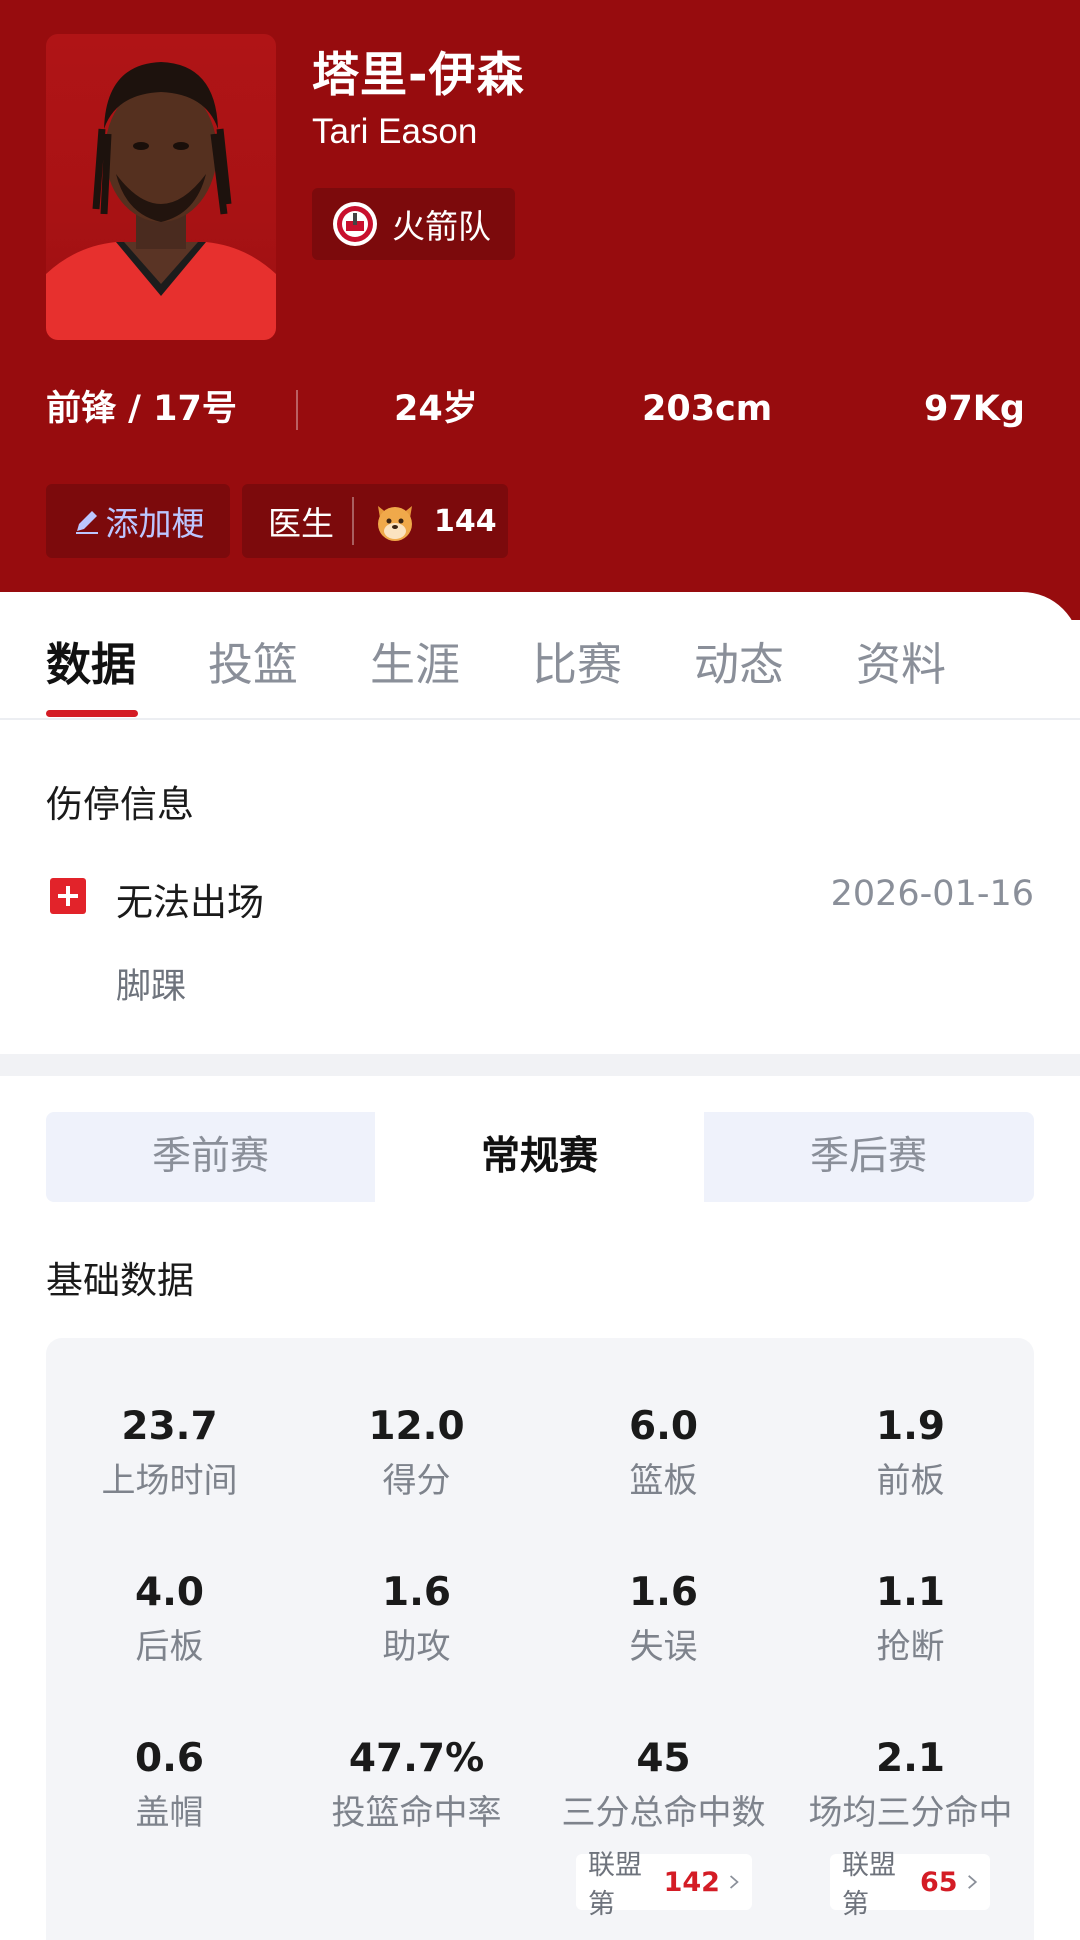  I want to click on season-switch: 季前赛 常规赛 季后赛, so click(540, 1157).